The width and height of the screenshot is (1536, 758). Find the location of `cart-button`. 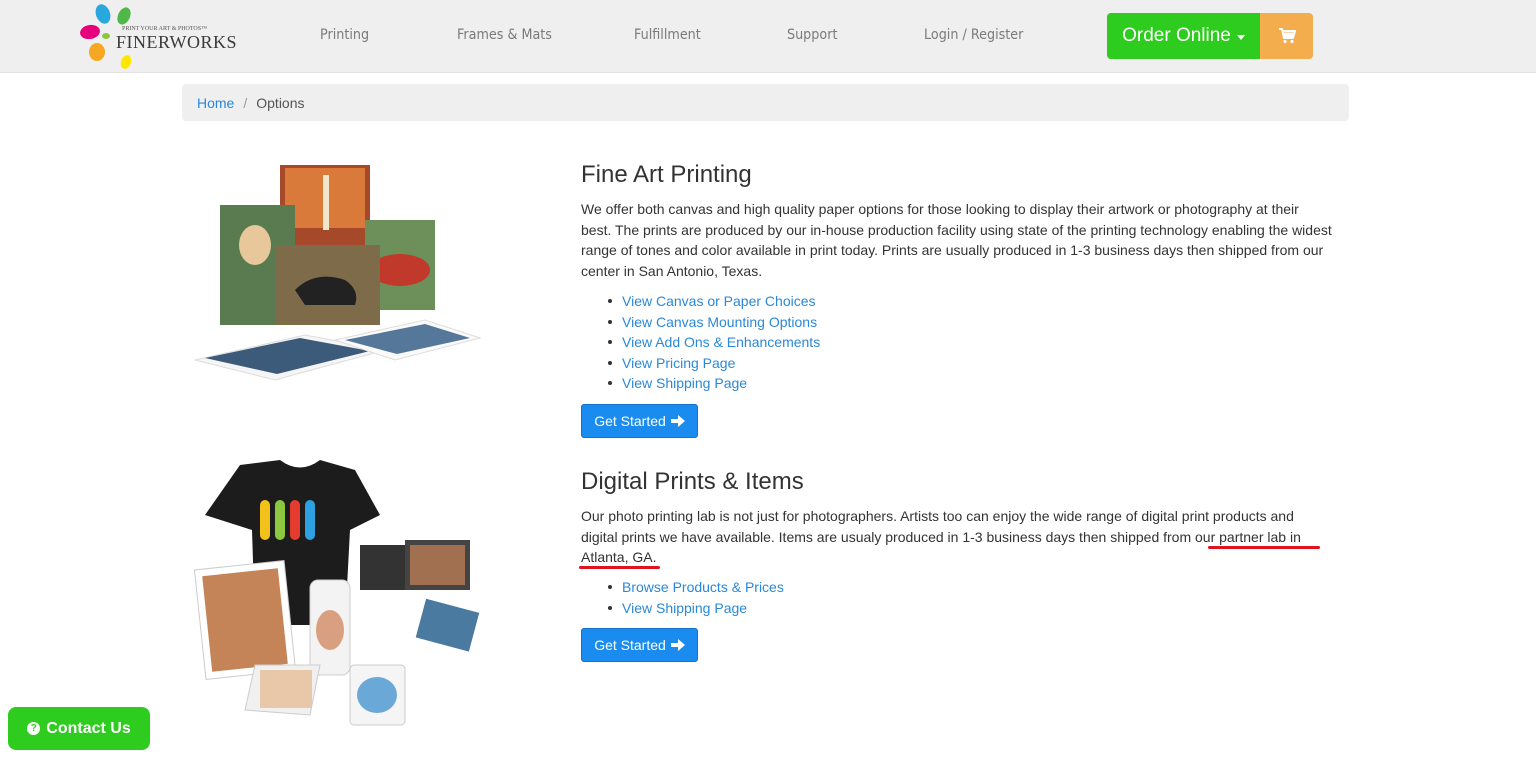

cart-button is located at coordinates (1286, 36).